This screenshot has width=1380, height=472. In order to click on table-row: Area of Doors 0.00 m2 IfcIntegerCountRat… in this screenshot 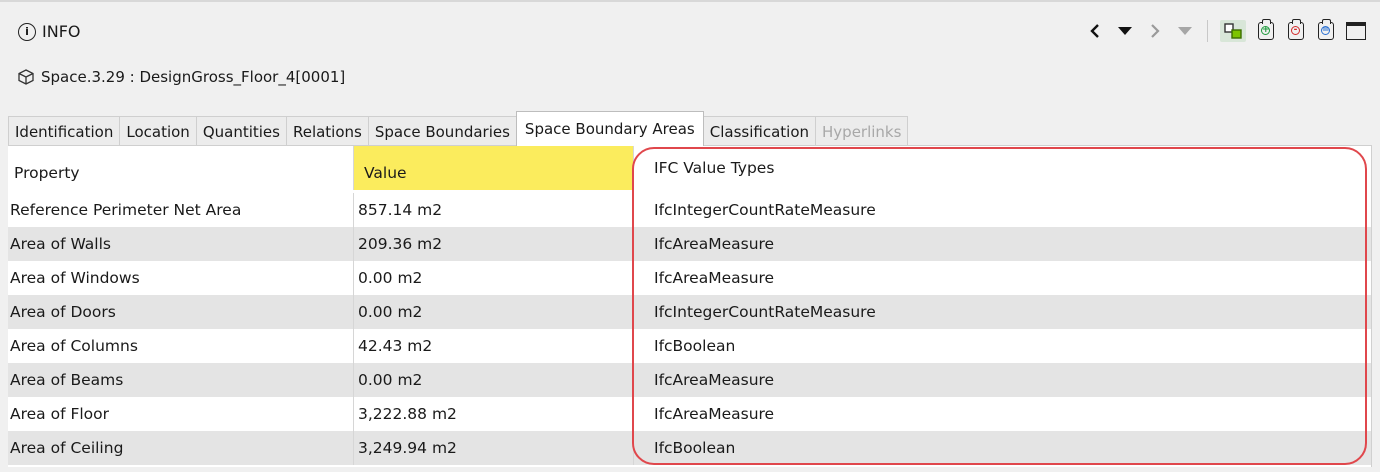, I will do `click(689, 312)`.